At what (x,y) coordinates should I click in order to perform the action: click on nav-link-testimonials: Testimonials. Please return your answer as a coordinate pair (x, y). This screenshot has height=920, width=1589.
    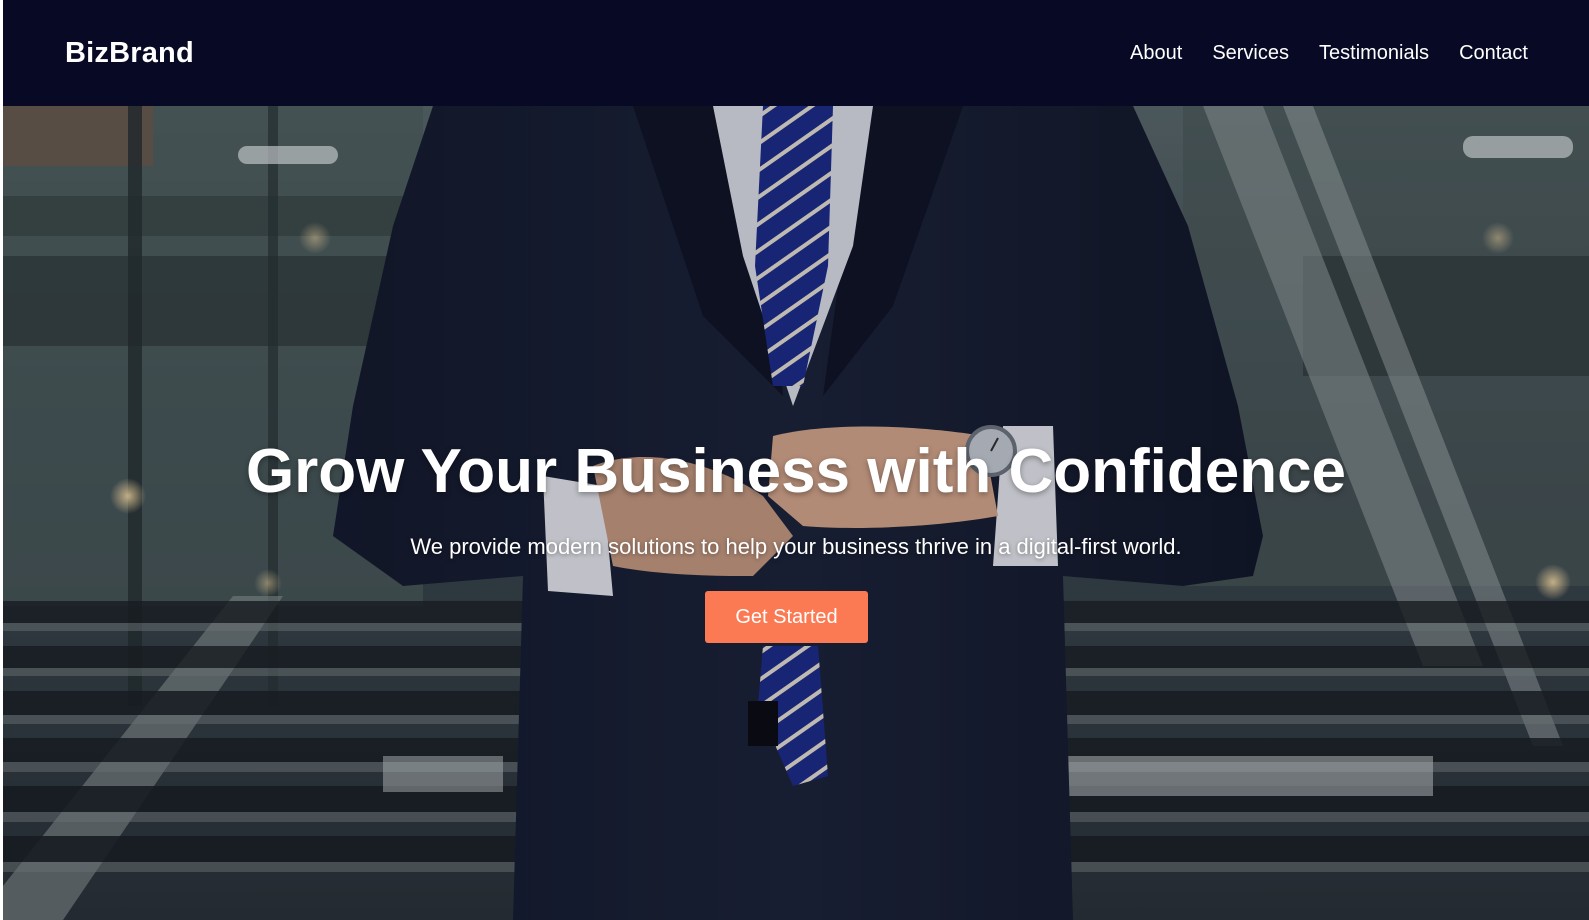
    Looking at the image, I should click on (1374, 53).